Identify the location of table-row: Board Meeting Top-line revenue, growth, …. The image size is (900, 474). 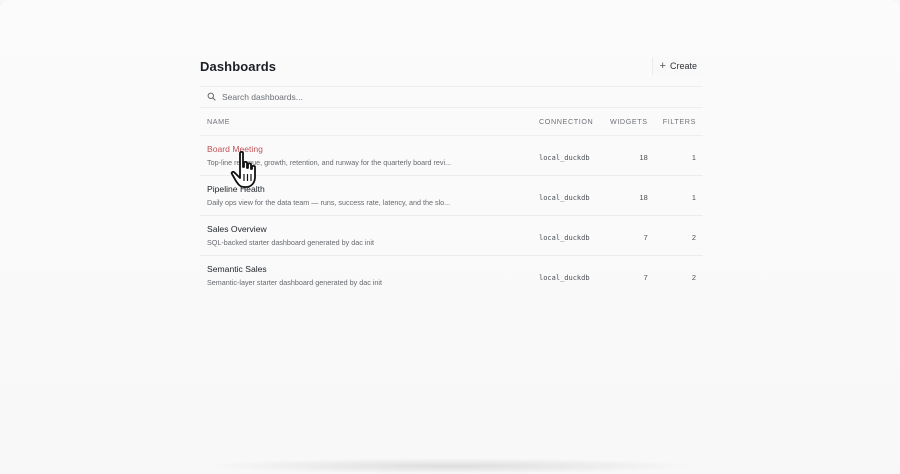
(451, 155).